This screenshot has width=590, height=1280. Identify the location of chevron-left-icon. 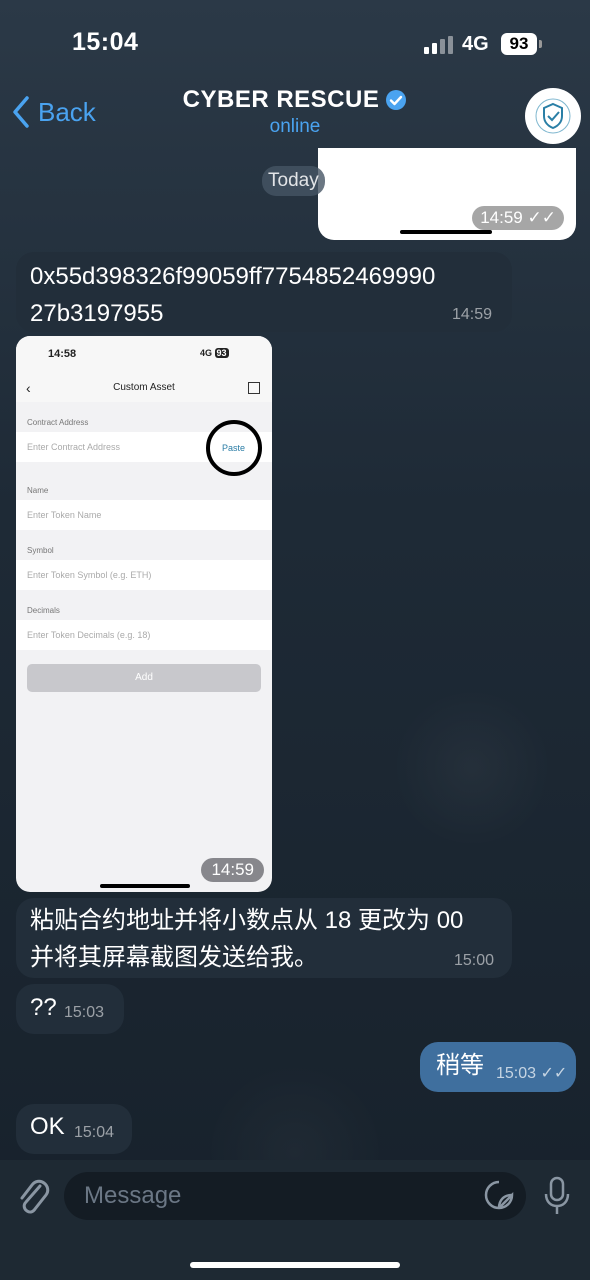
(21, 112).